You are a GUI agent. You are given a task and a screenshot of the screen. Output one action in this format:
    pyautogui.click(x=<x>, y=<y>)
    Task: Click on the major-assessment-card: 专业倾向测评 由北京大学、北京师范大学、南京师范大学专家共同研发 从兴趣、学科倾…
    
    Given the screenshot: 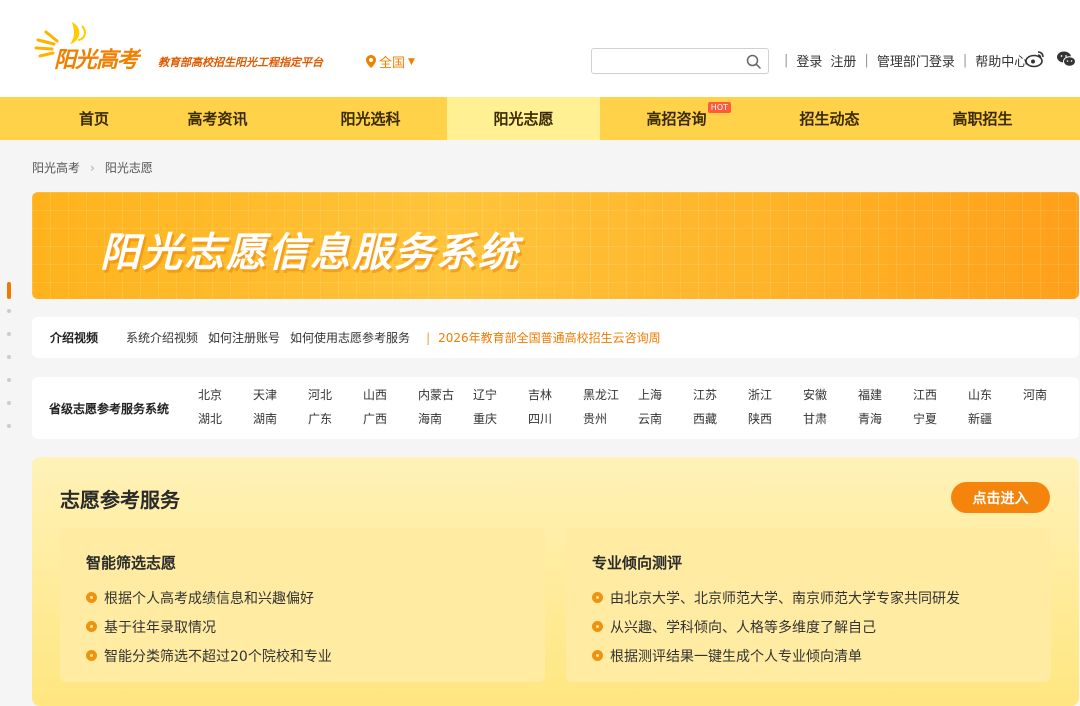 What is the action you would take?
    pyautogui.click(x=808, y=605)
    